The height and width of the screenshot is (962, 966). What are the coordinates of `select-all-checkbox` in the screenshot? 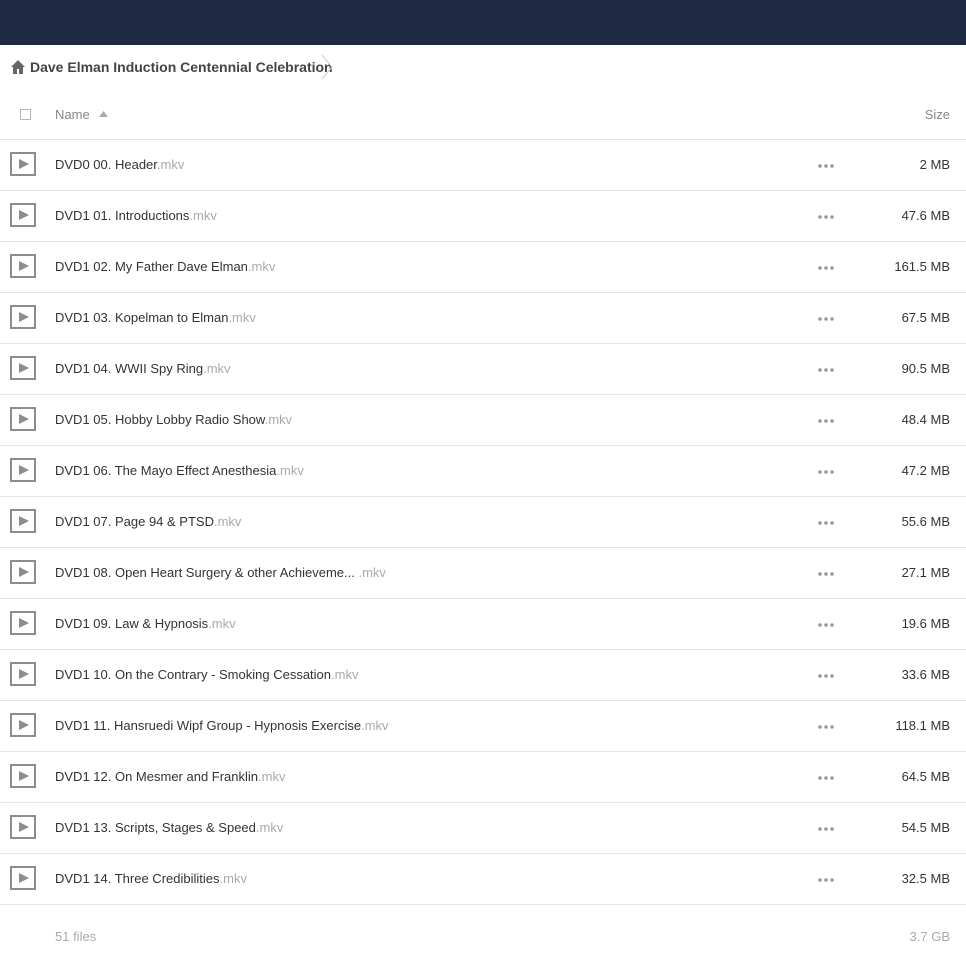 It's located at (25, 114).